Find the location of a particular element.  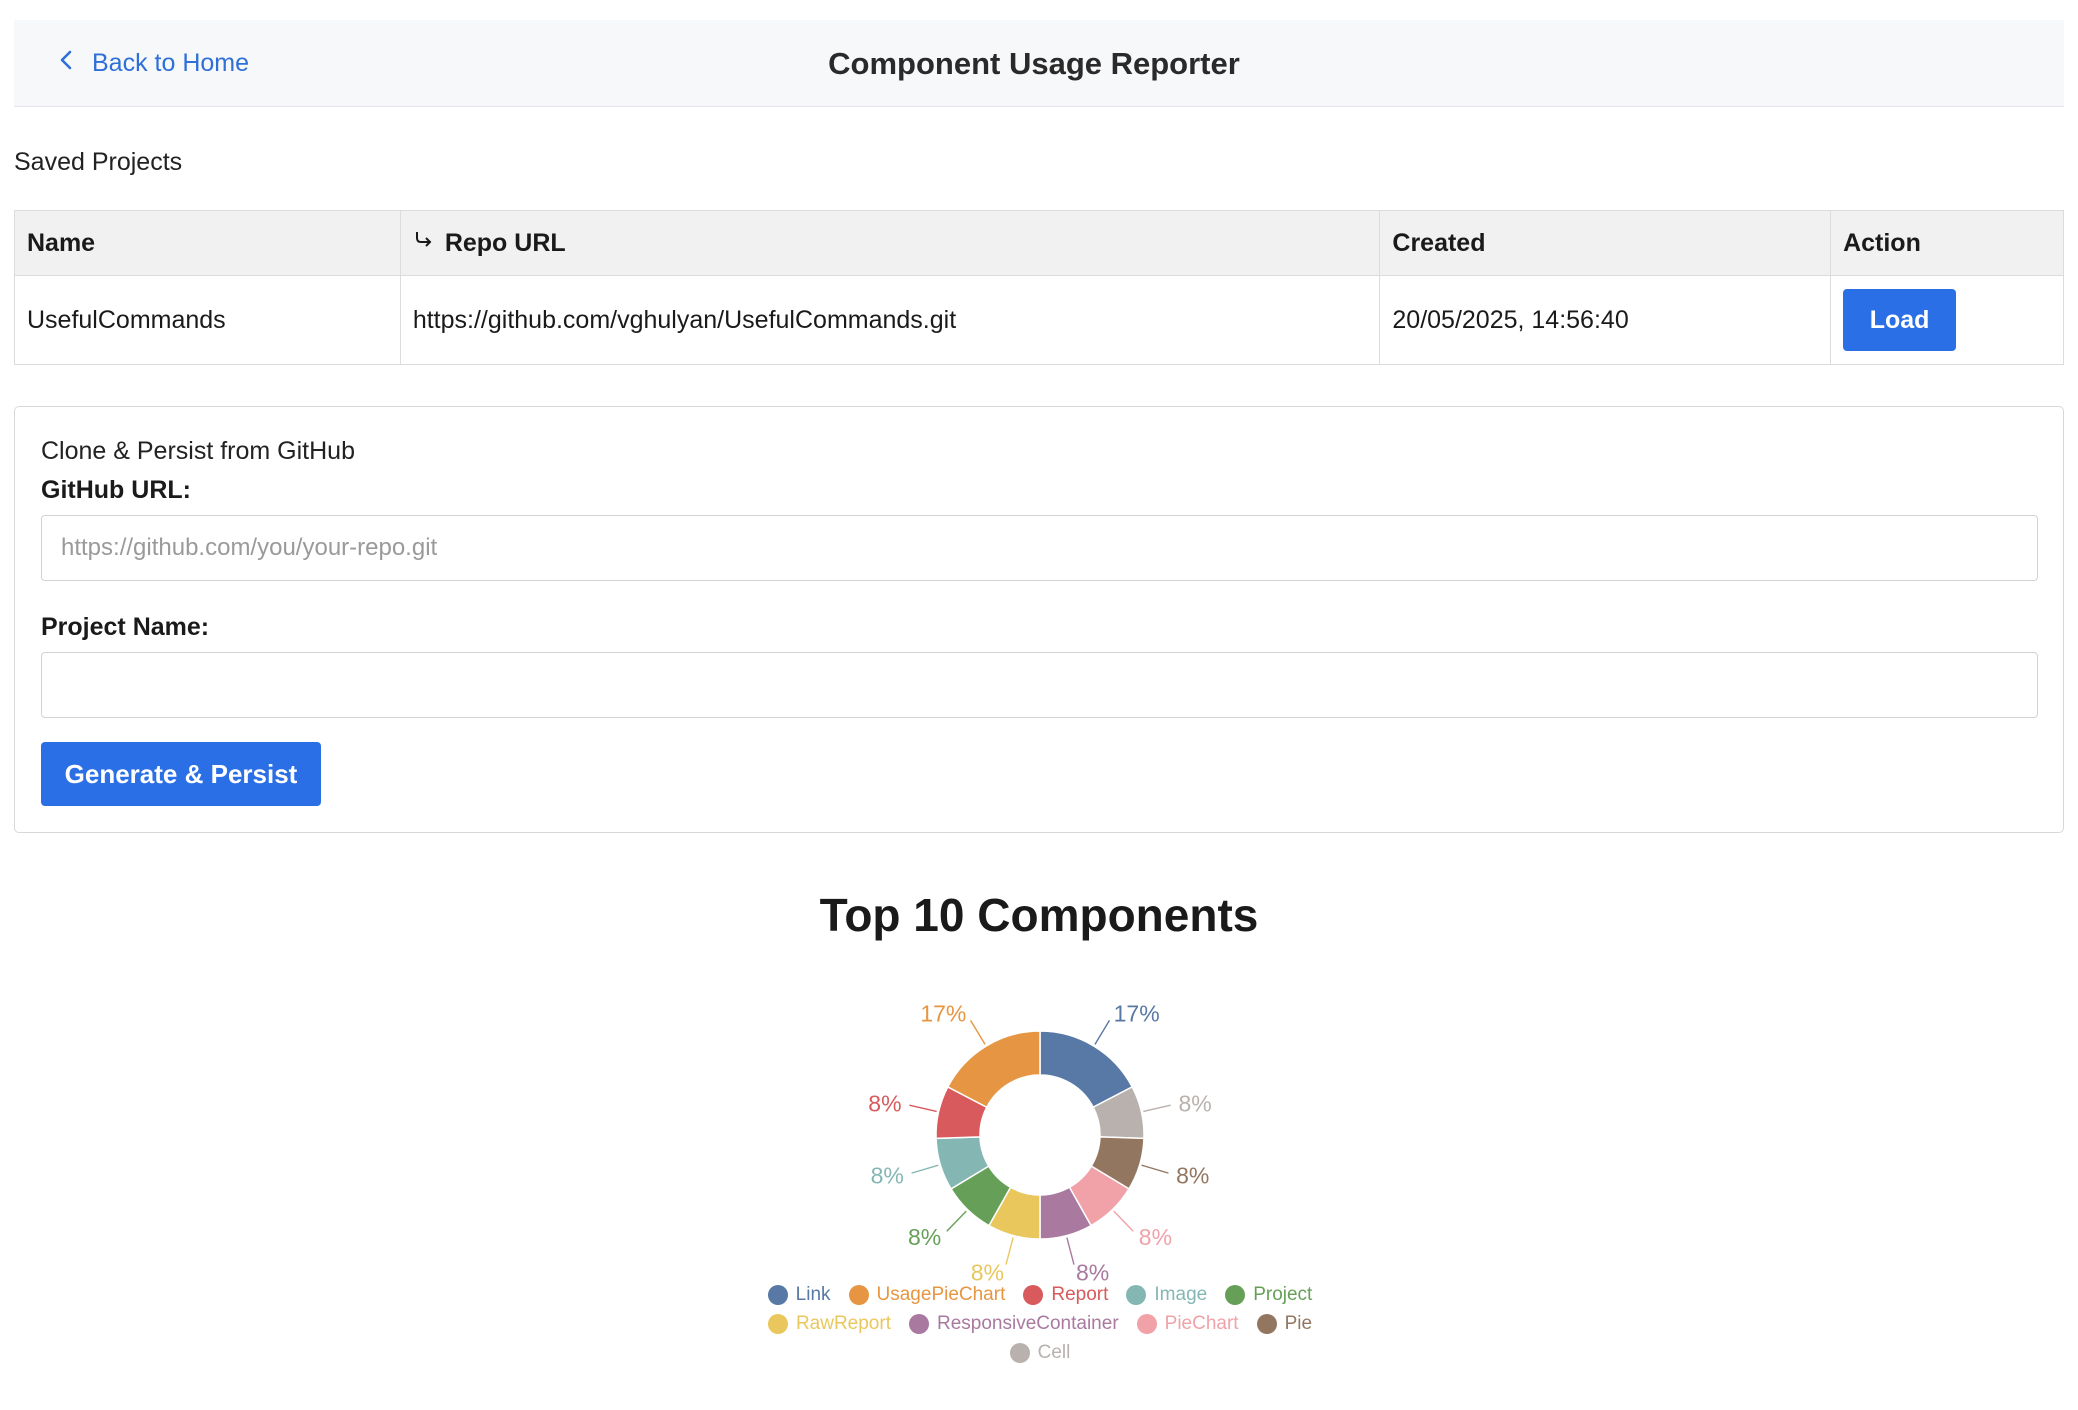

legend-label: Cell is located at coordinates (1054, 1352).